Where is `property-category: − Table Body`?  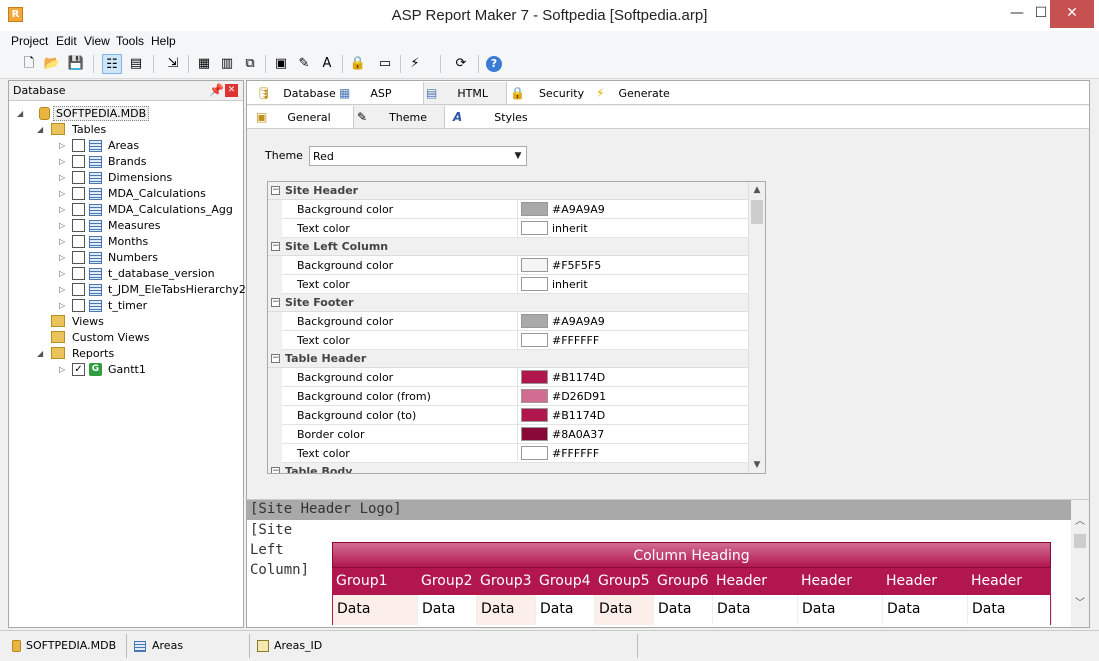
property-category: − Table Body is located at coordinates (508, 468).